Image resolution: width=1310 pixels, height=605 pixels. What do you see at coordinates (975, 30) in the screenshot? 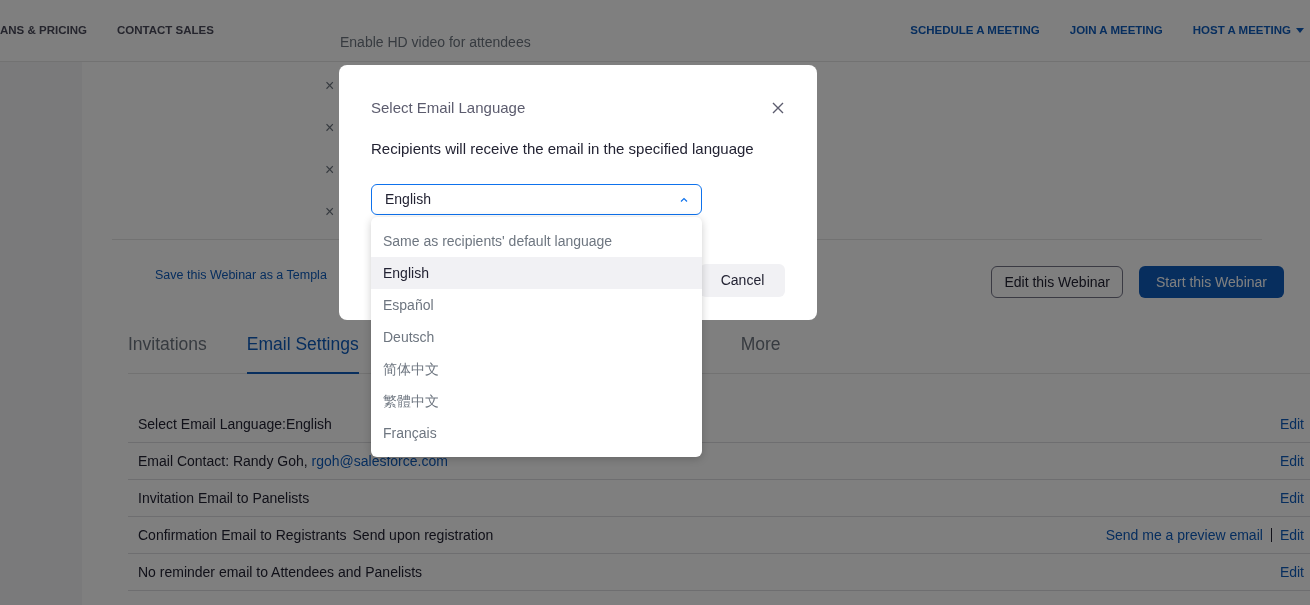
I see `nav-link: SCHEDULE A MEETING` at bounding box center [975, 30].